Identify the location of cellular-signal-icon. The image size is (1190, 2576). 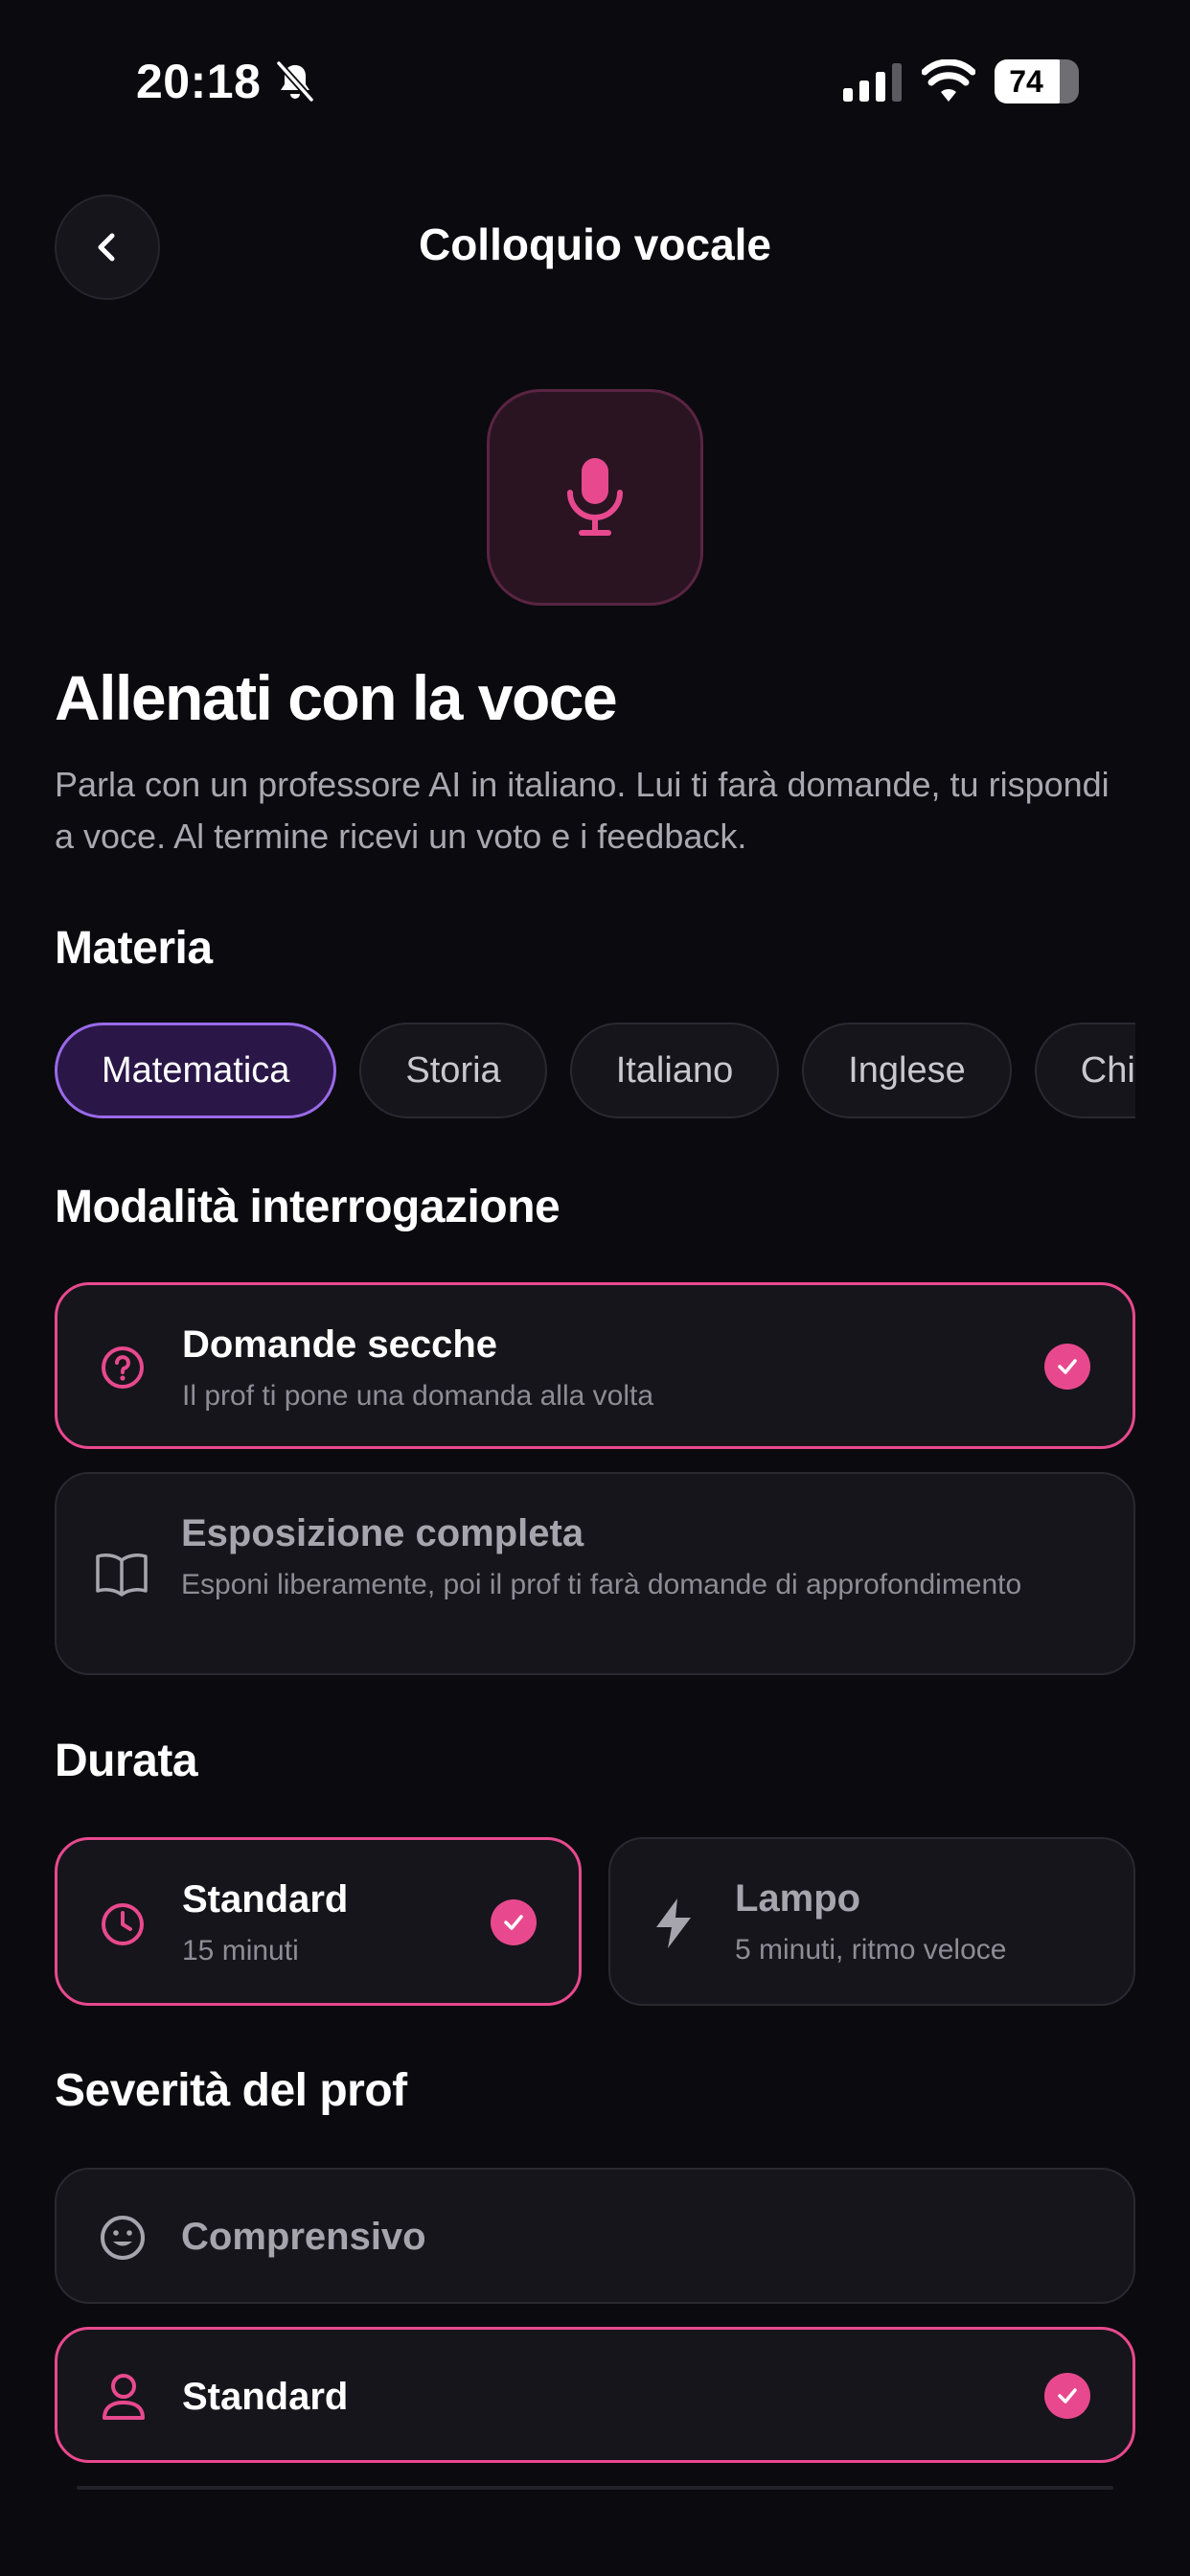
(873, 82).